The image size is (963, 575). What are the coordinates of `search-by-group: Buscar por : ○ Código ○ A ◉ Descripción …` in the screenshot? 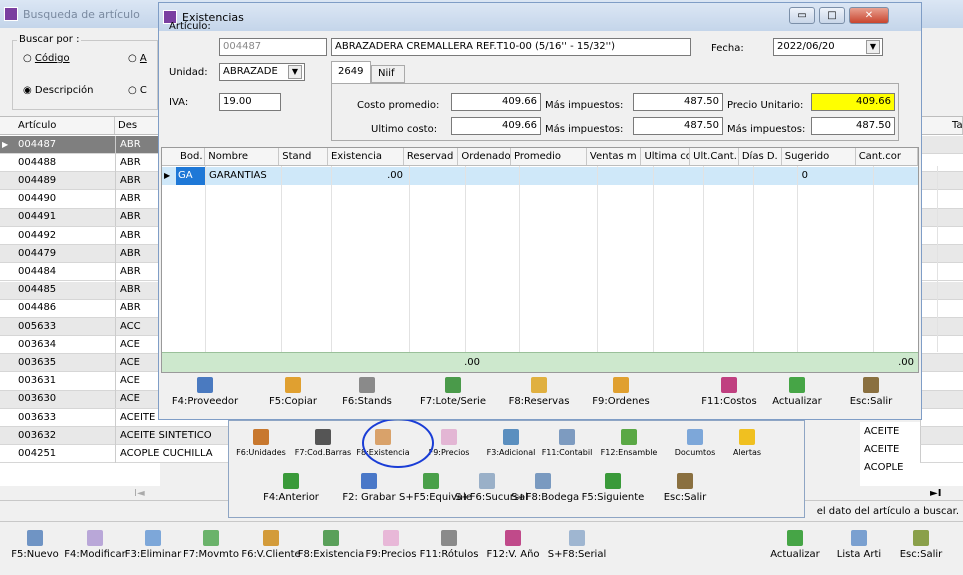 It's located at (85, 72).